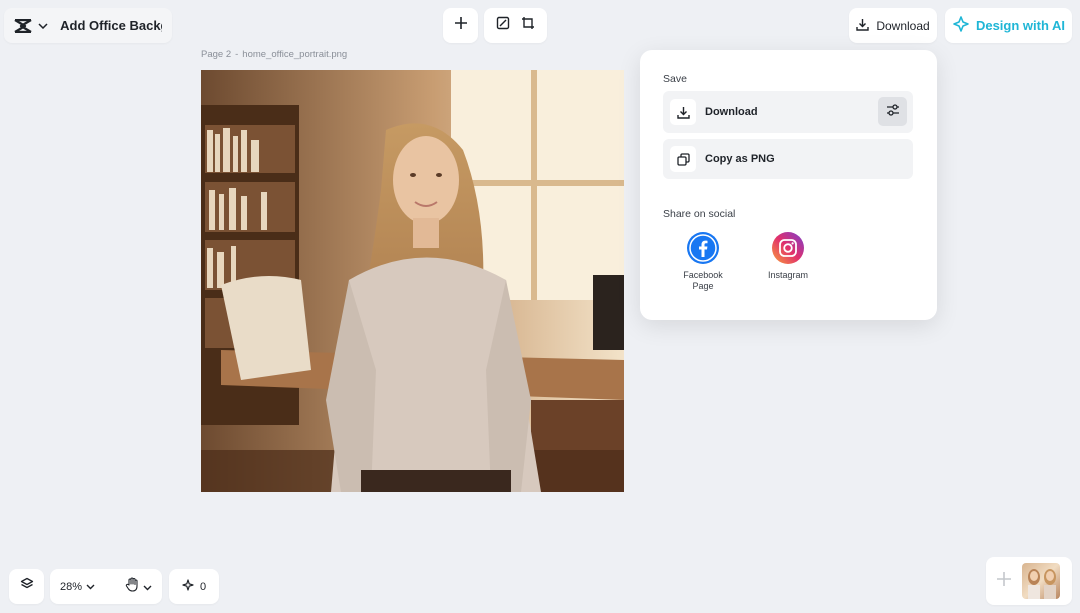 Image resolution: width=1080 pixels, height=613 pixels. Describe the element at coordinates (23, 26) in the screenshot. I see `capcut-logo-icon` at that location.